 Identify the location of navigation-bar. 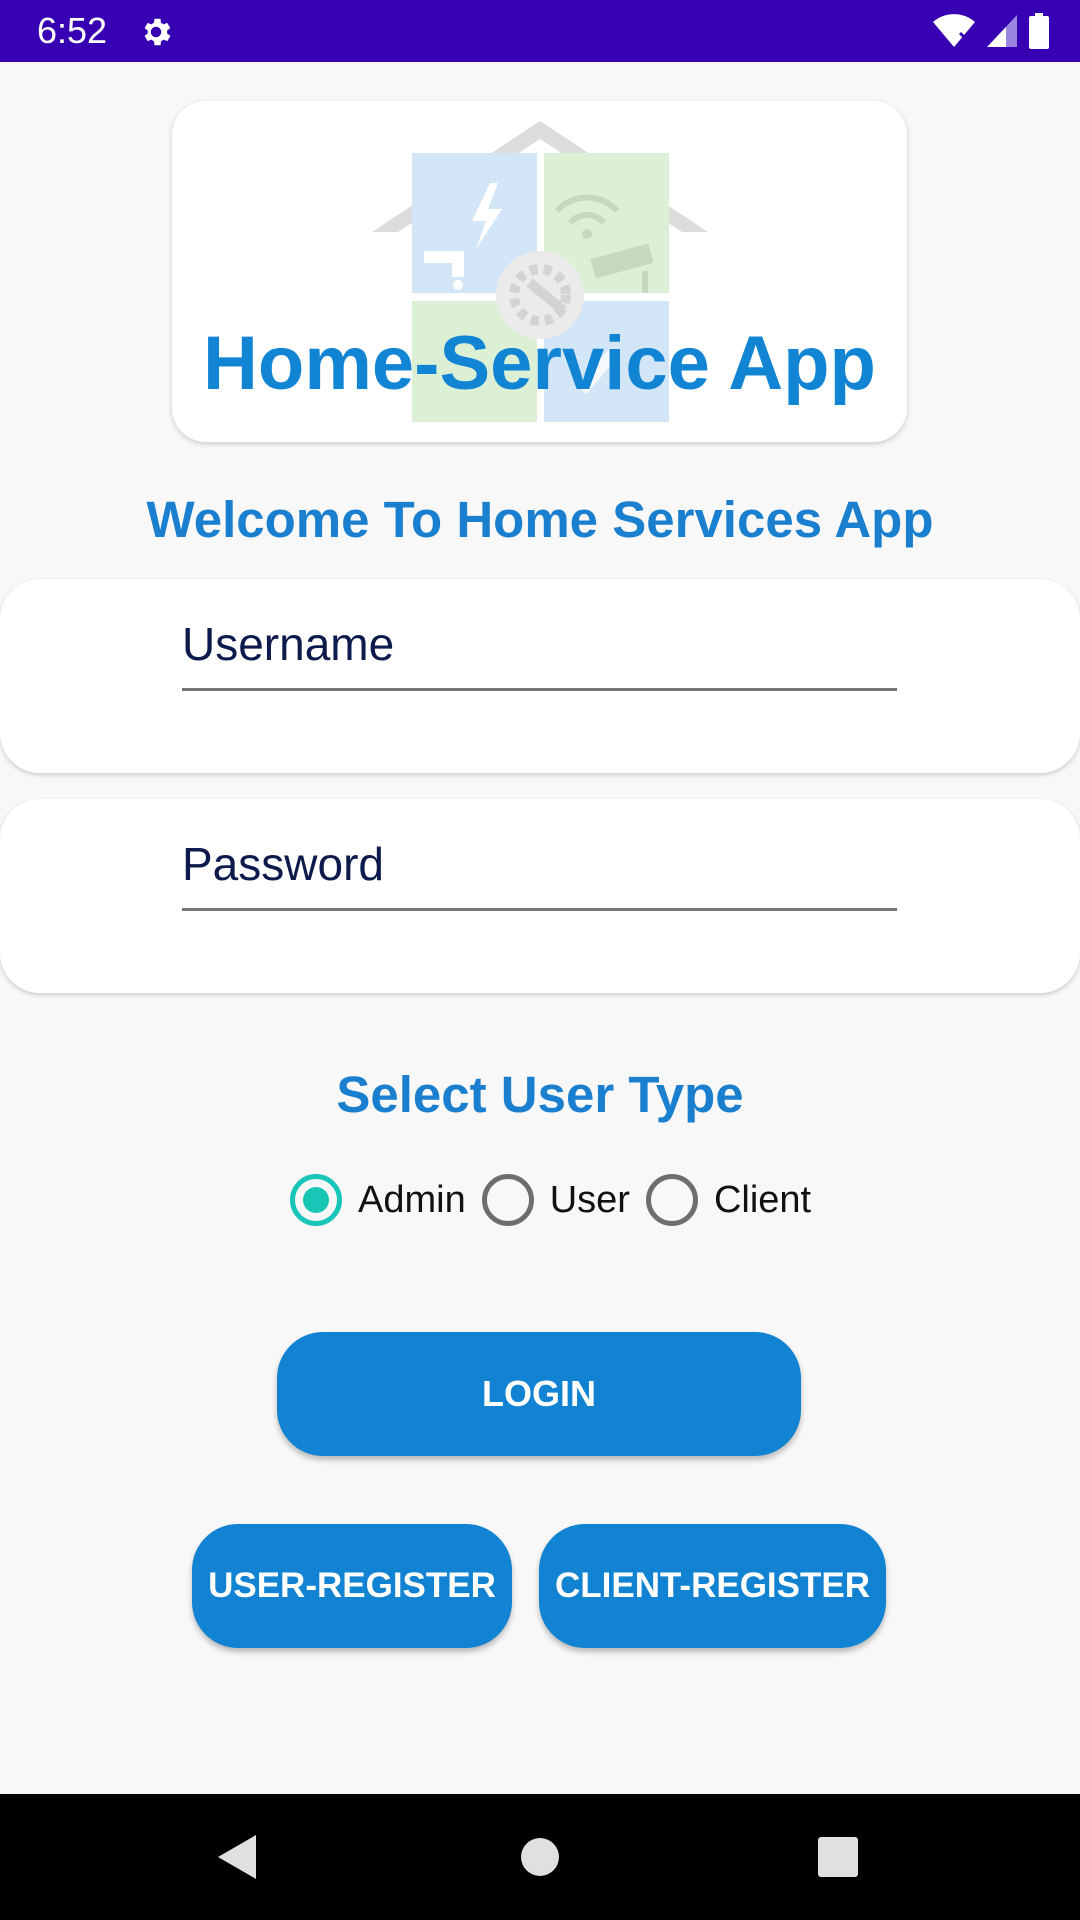
(540, 1857).